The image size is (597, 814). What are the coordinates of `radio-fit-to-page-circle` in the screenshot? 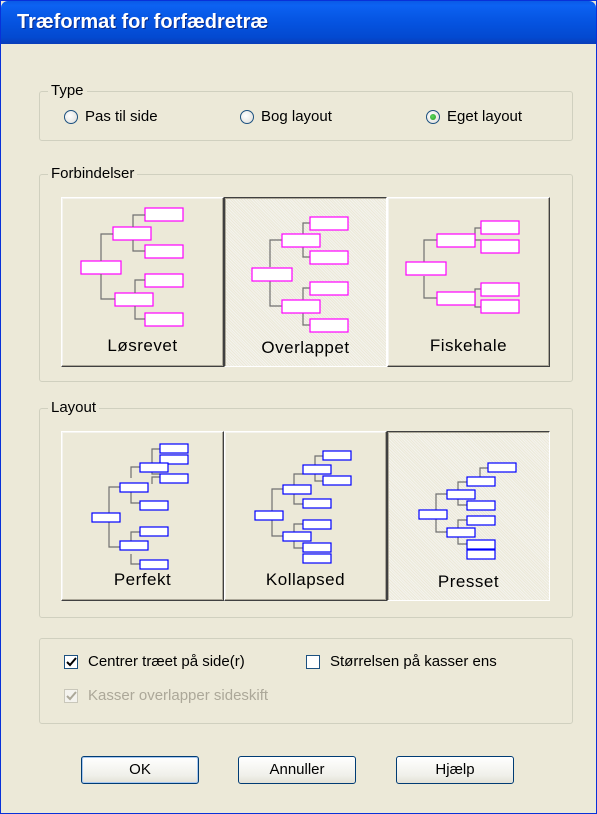 It's located at (71, 116).